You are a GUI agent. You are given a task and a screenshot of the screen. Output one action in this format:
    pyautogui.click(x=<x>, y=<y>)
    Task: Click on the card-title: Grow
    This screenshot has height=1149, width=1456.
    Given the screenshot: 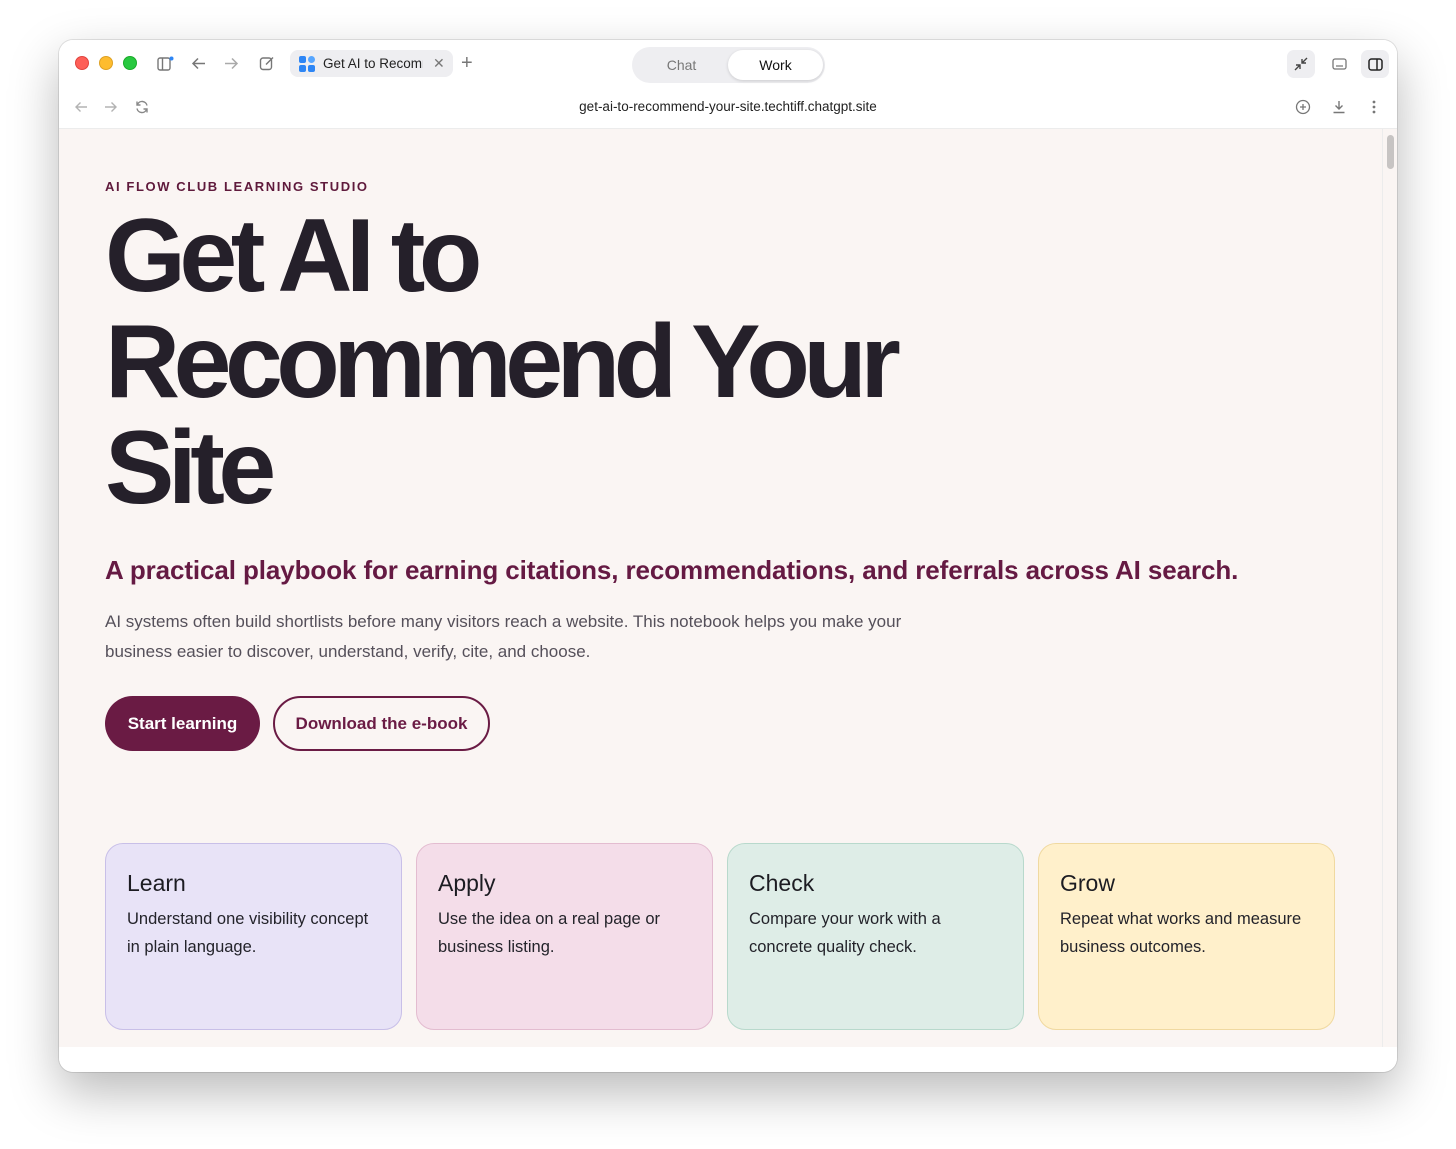 What is the action you would take?
    pyautogui.click(x=1087, y=883)
    